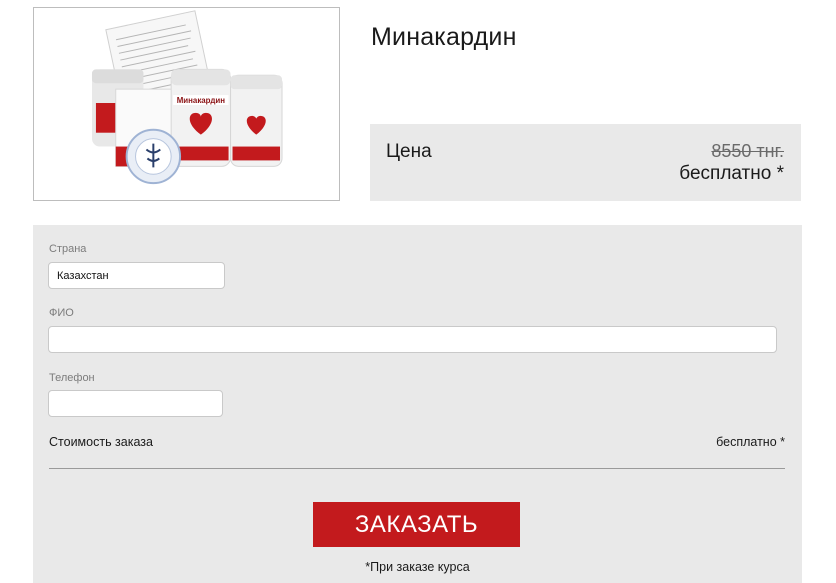 The image size is (836, 583). Describe the element at coordinates (135, 403) in the screenshot. I see `phone-field` at that location.